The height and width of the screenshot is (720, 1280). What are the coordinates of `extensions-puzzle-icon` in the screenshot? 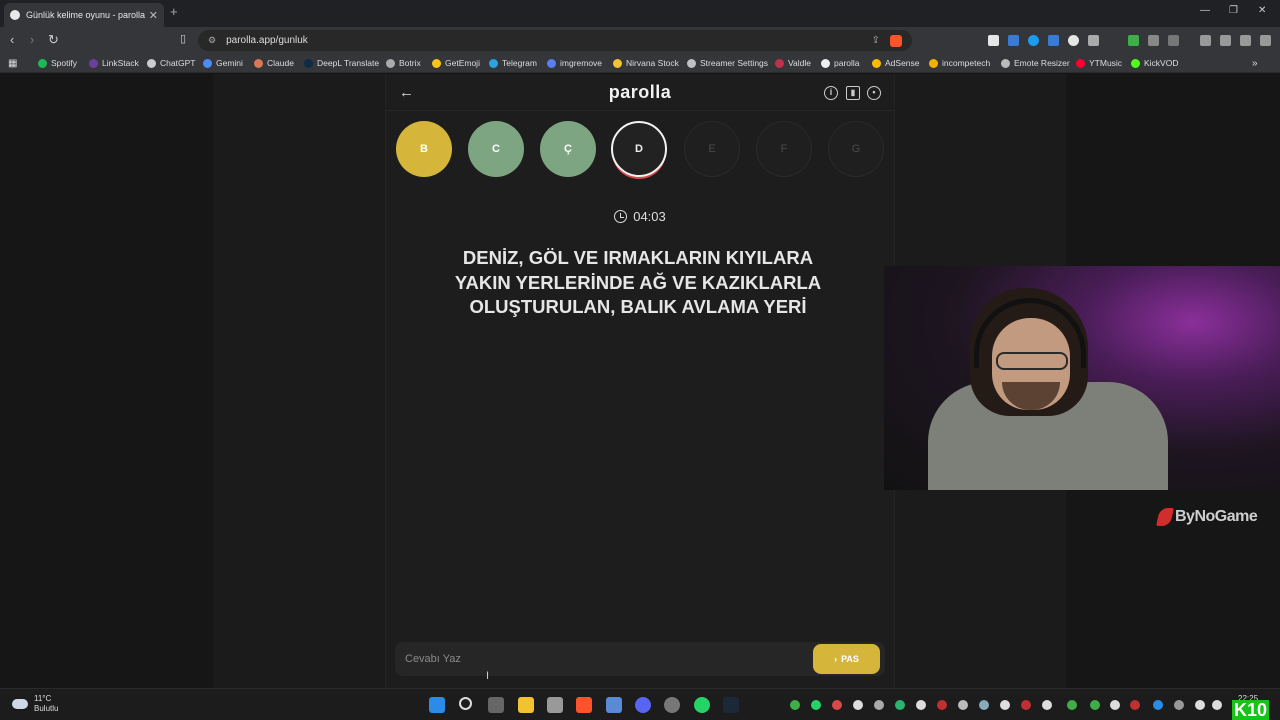 It's located at (1153, 40).